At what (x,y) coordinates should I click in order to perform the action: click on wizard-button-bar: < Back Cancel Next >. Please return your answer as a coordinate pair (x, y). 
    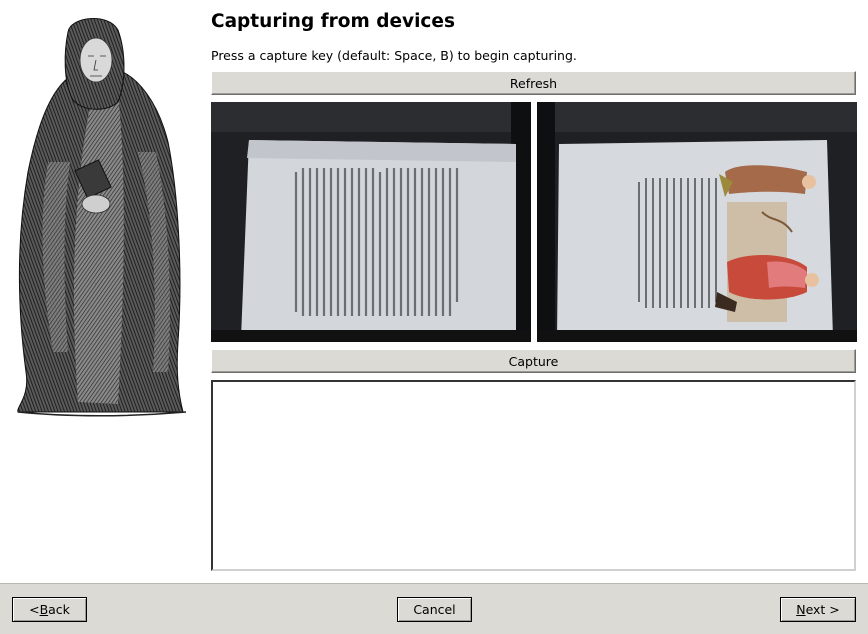
    Looking at the image, I should click on (434, 608).